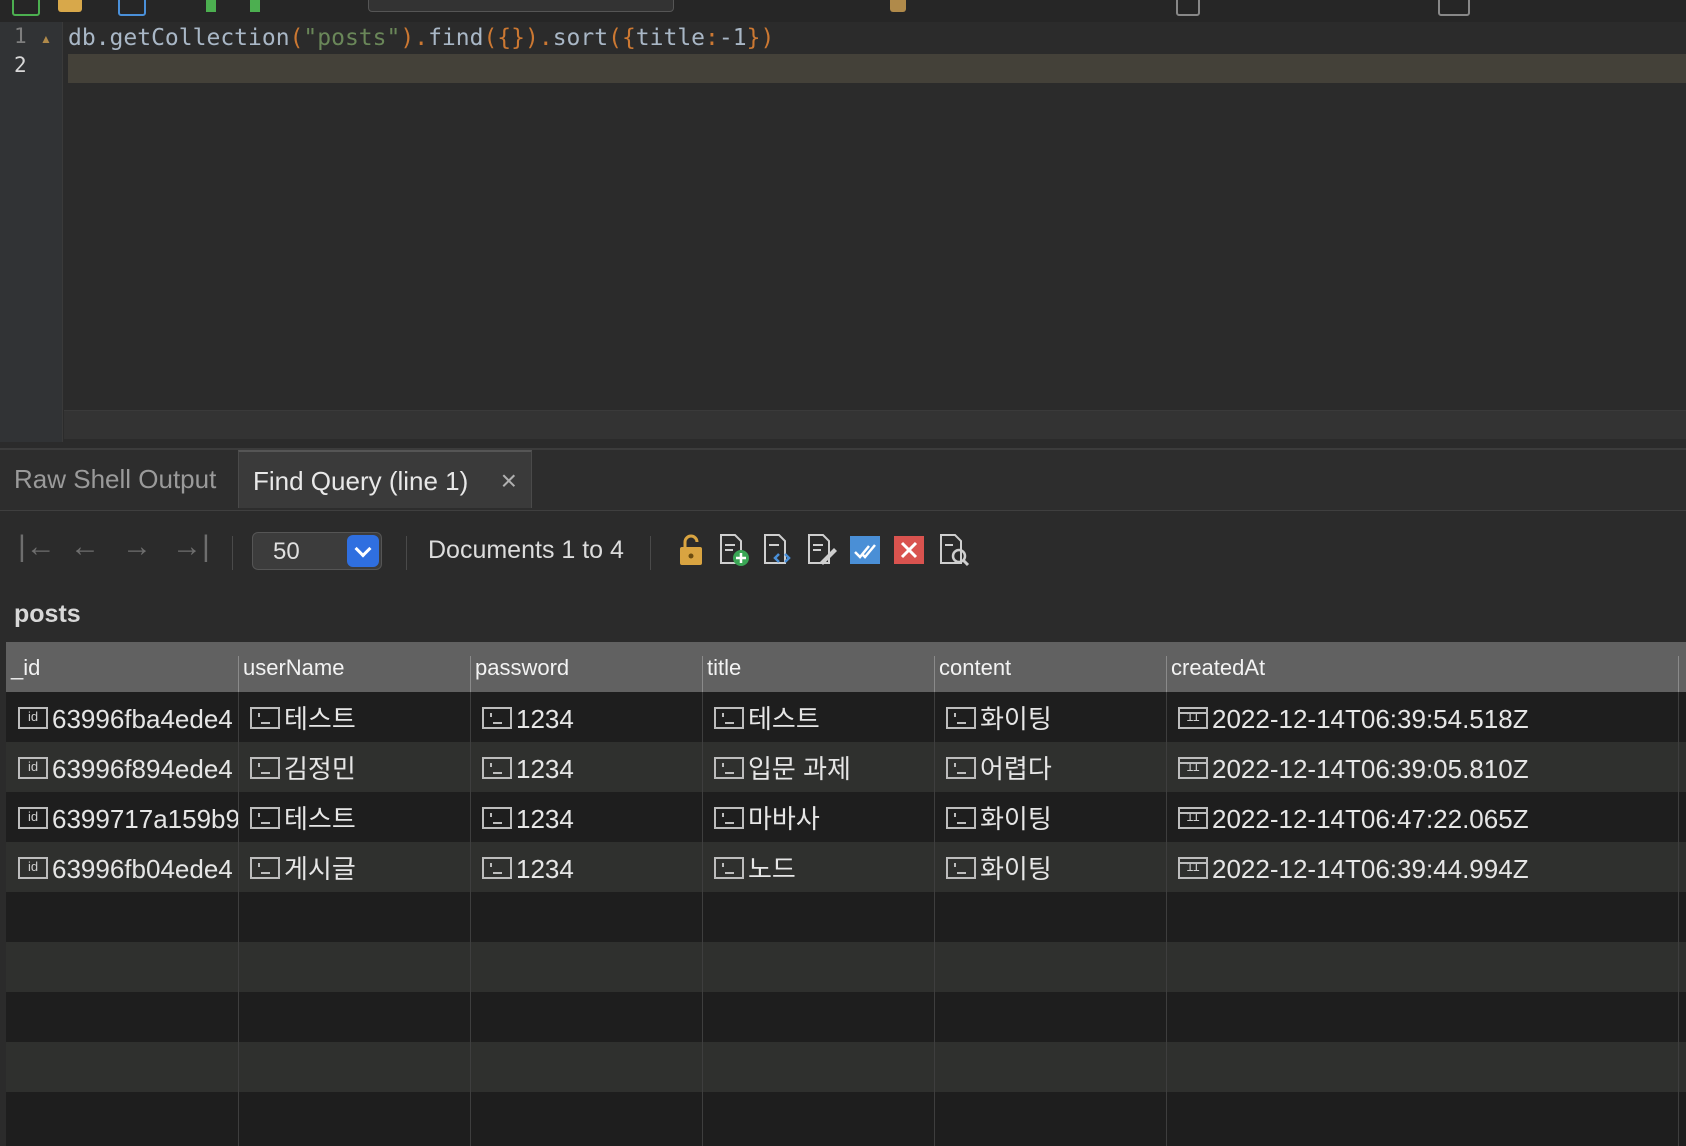 The height and width of the screenshot is (1146, 1686). I want to click on column-header-createdAt: createdAt, so click(1426, 667).